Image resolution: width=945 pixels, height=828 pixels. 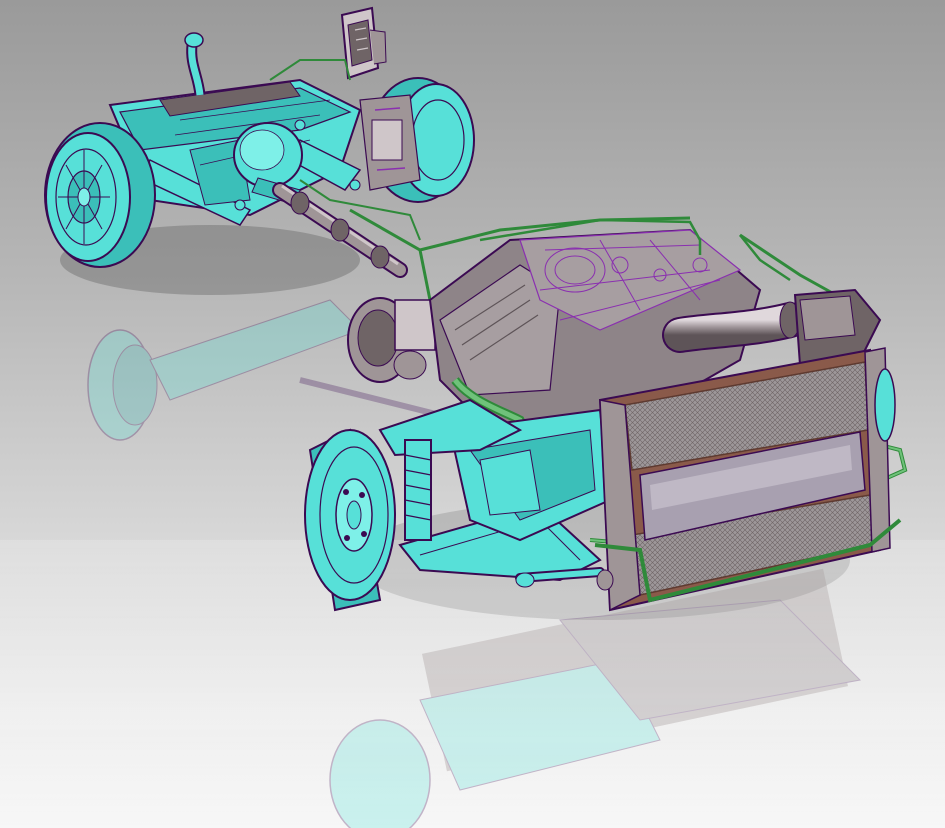 I want to click on control-module, so click(x=363, y=43).